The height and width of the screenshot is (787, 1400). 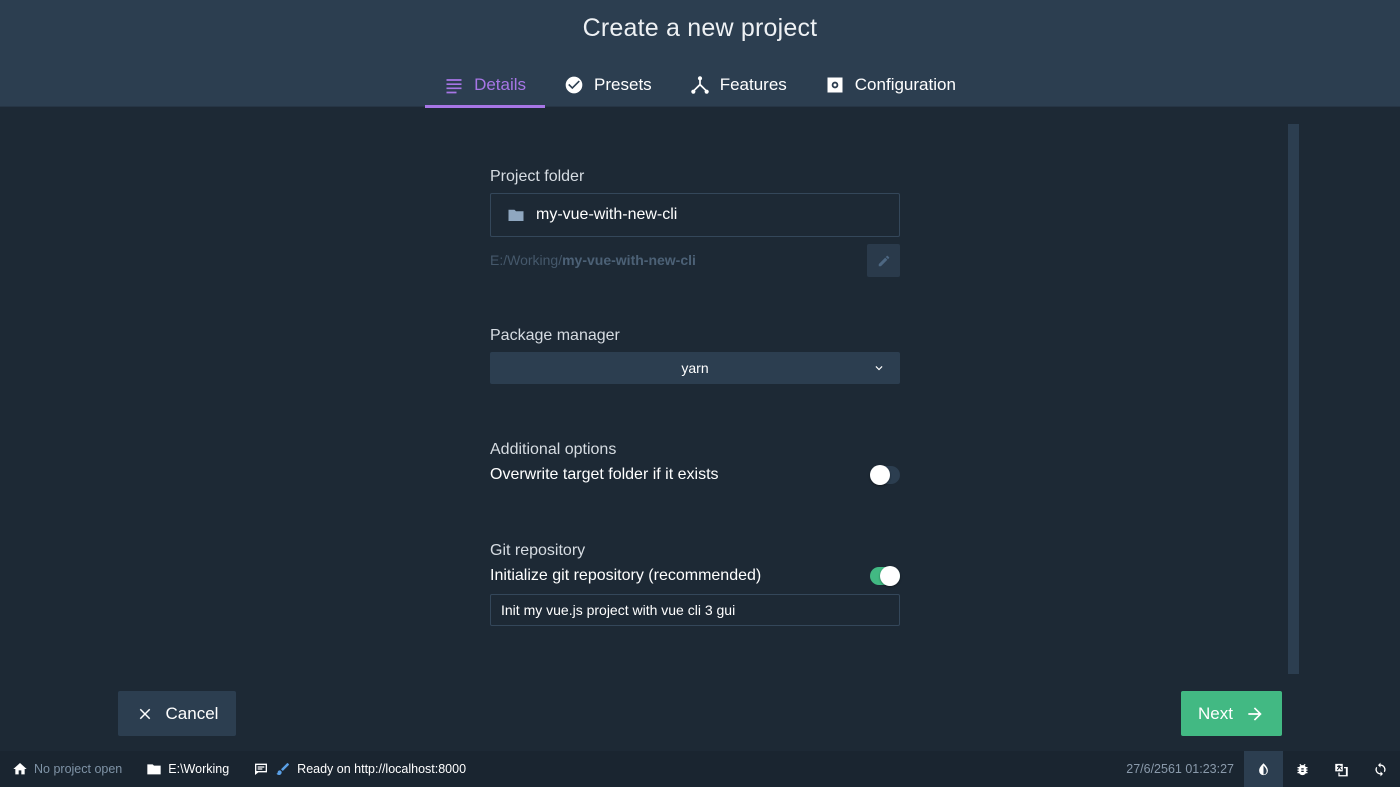 What do you see at coordinates (20, 769) in the screenshot?
I see `home-icon` at bounding box center [20, 769].